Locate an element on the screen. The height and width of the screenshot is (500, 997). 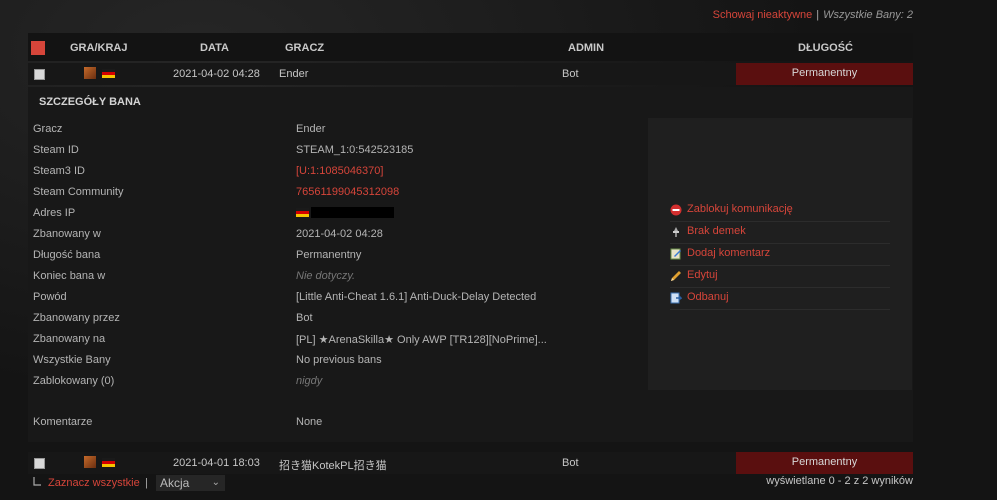
detail-value-player: Ender is located at coordinates (311, 129).